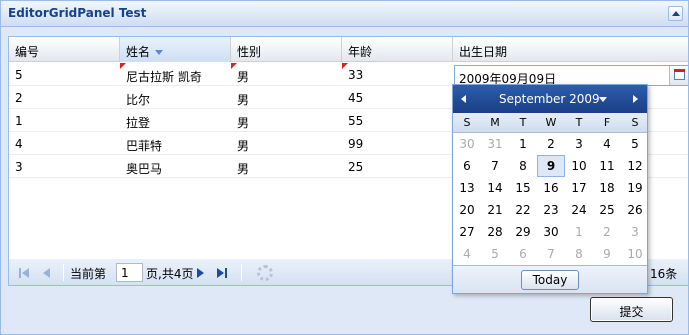  Describe the element at coordinates (551, 188) in the screenshot. I see `calendar-day: 16` at that location.